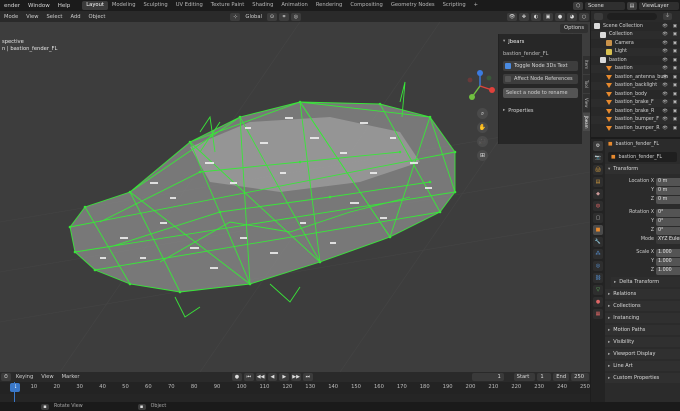 The height and width of the screenshot is (411, 680). I want to click on workspace-tab-scripting: Scripting, so click(454, 5).